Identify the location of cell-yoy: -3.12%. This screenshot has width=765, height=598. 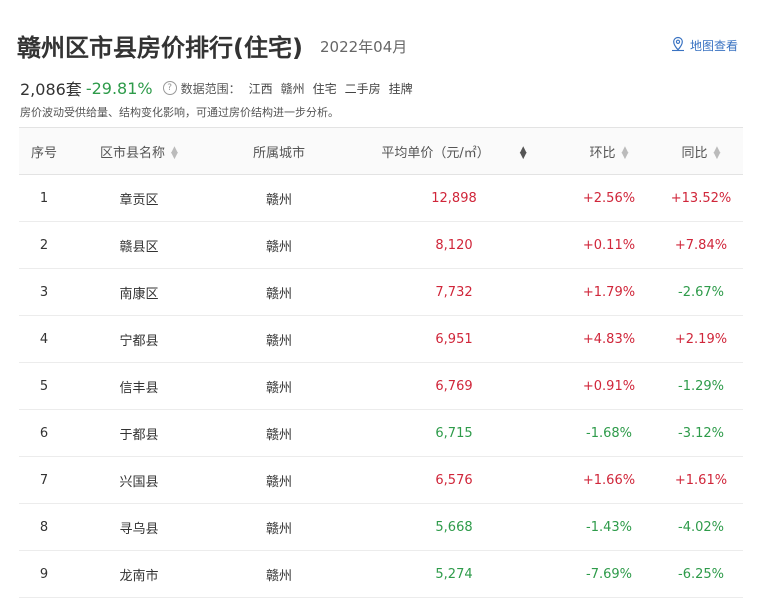
(701, 433).